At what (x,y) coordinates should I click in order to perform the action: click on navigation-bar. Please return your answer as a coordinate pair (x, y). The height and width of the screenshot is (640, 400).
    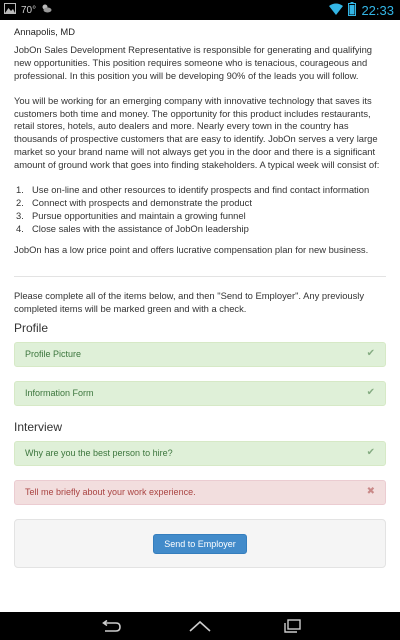
    Looking at the image, I should click on (200, 626).